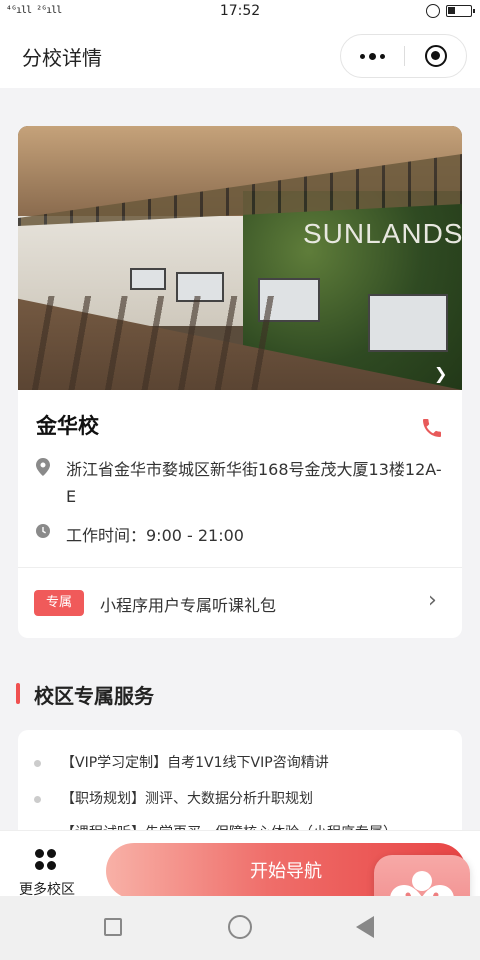  I want to click on service-item-text: 【VIP学习定制】自考1V1线下VIP咨询精讲, so click(195, 763).